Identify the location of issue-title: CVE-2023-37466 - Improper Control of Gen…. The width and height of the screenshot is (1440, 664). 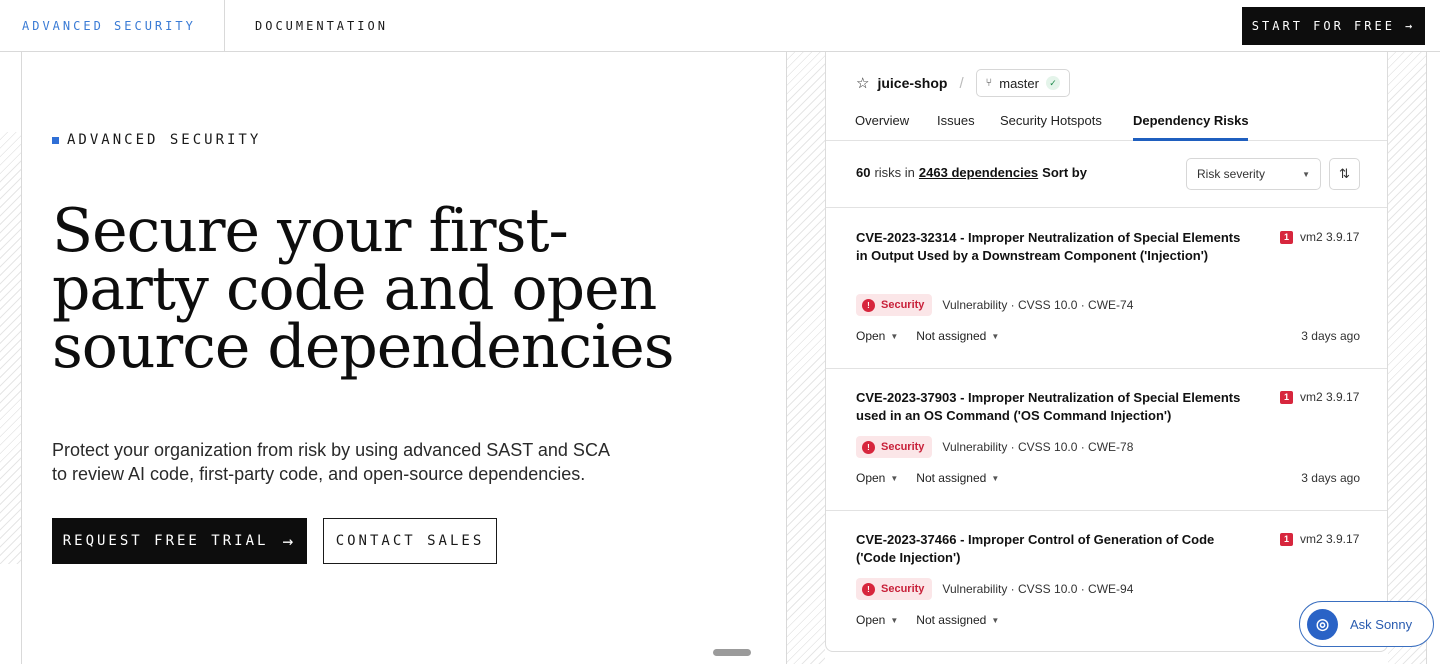
(1051, 549).